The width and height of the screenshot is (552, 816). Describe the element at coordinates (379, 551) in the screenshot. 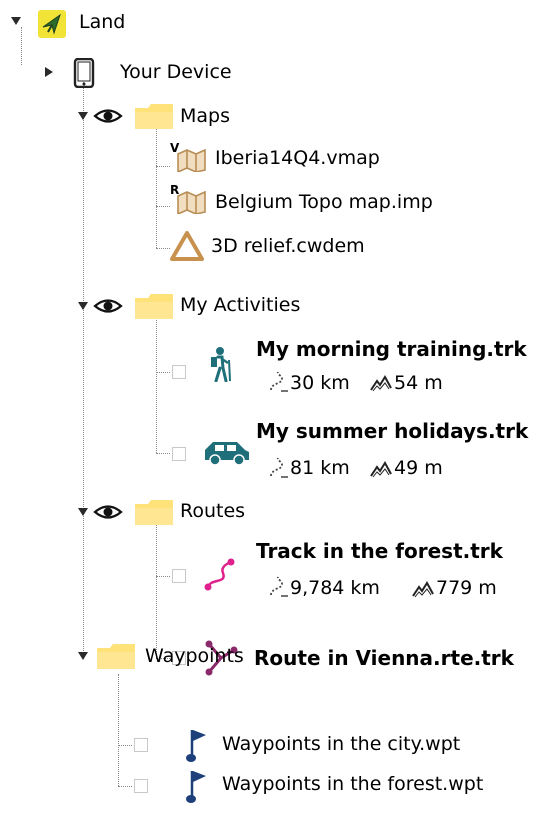

I see `track-label-2: Track in the forest.trk` at that location.